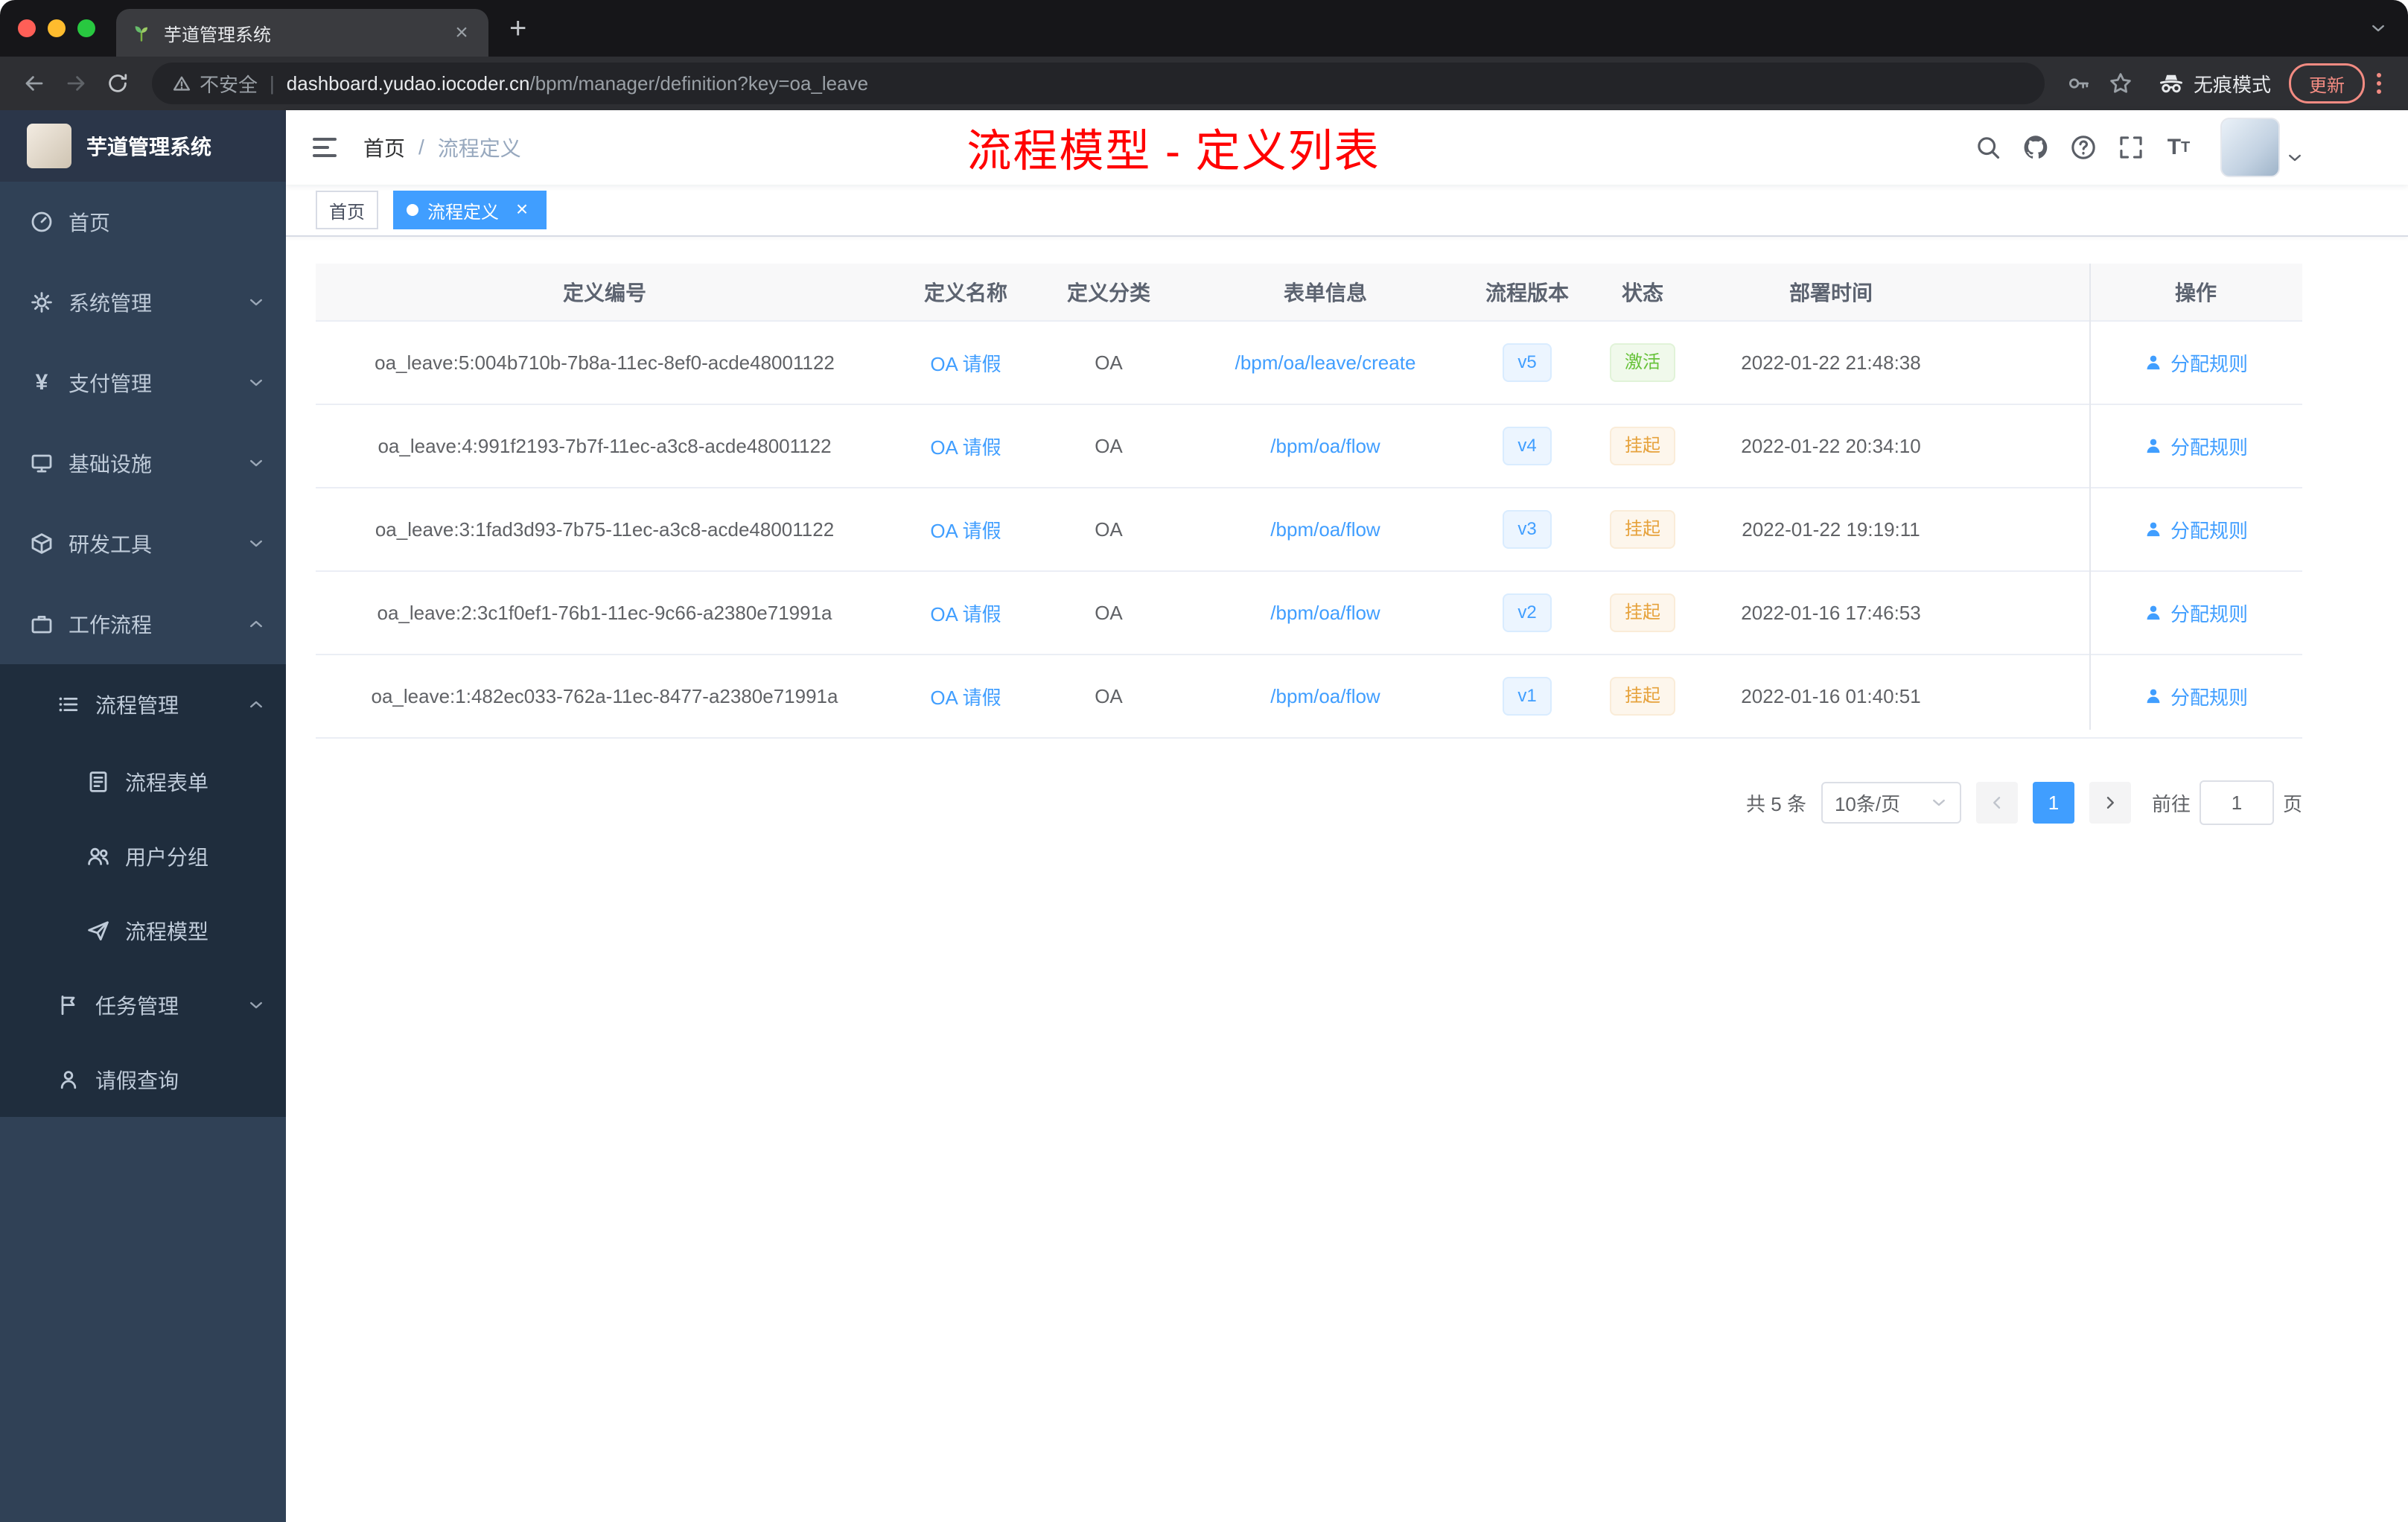  What do you see at coordinates (143, 222) in the screenshot?
I see `sidebar-item-home: 首页` at bounding box center [143, 222].